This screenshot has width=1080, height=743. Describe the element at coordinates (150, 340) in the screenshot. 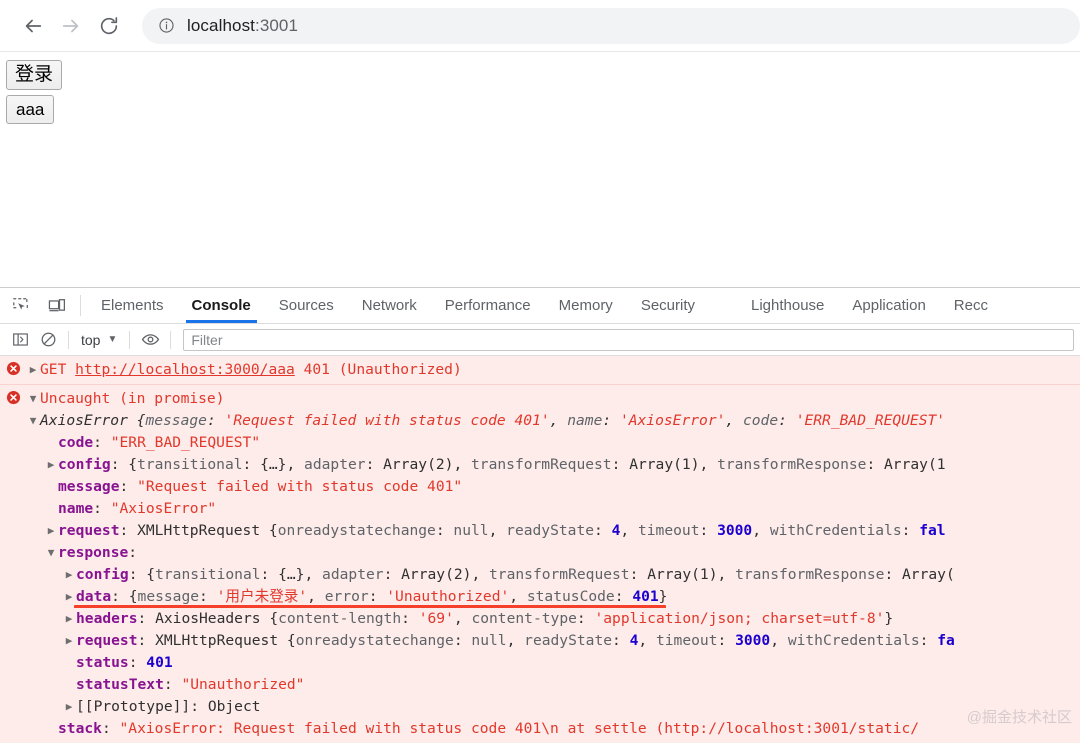

I see `live-expression-eye-icon` at that location.